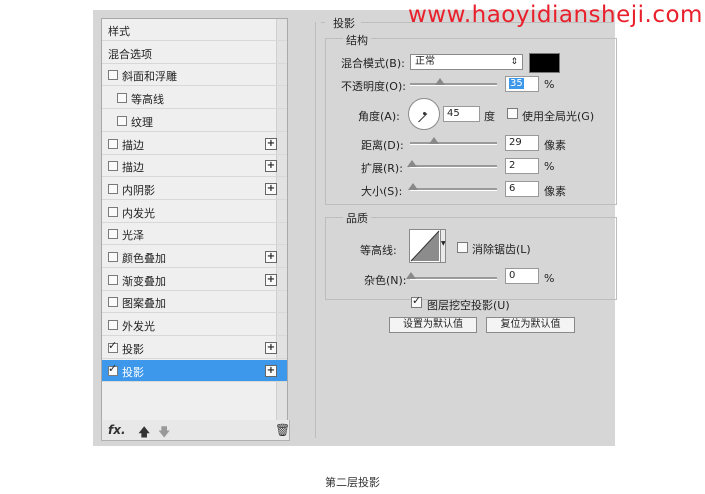  I want to click on style-item: 光泽, so click(194, 234).